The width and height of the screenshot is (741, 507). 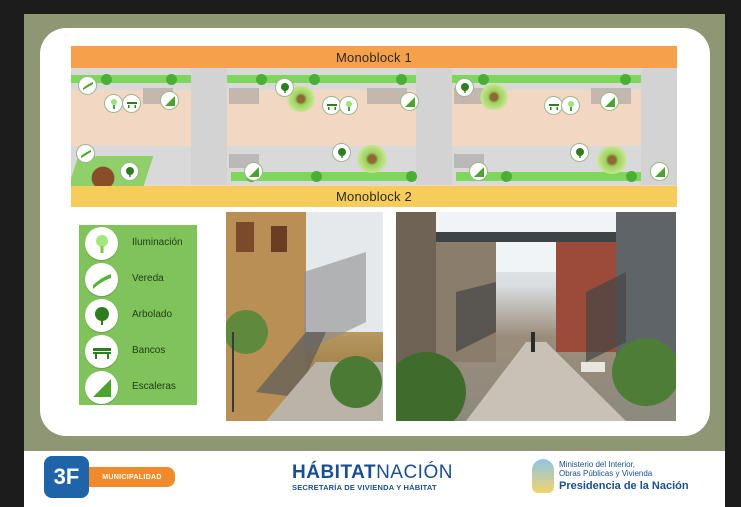 I want to click on municipality-badge: MUNICIPALIDAD, so click(x=132, y=477).